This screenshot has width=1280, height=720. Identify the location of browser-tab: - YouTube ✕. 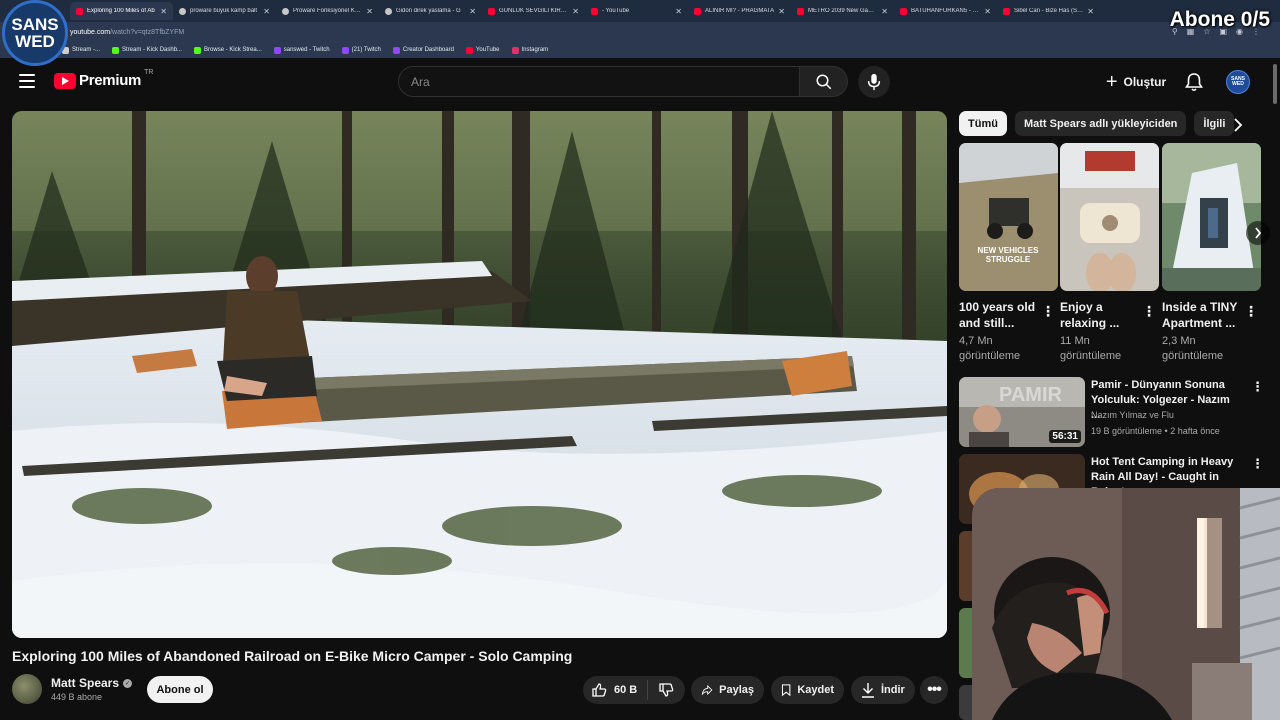
(636, 11).